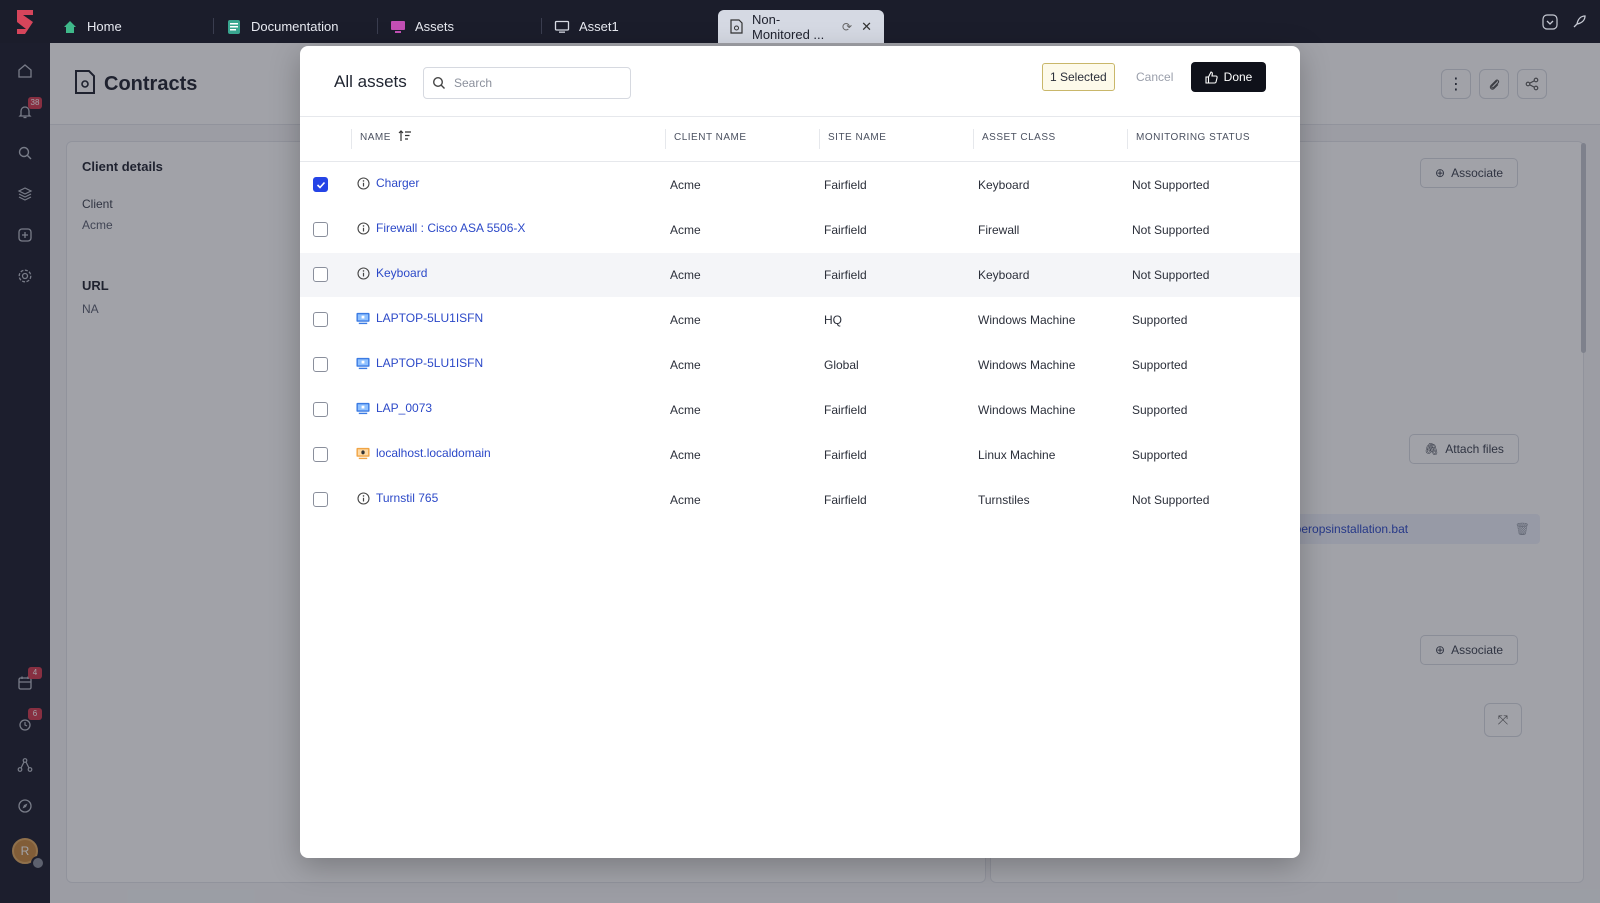 The image size is (1600, 903). What do you see at coordinates (841, 365) in the screenshot?
I see `site-name-cell: Global` at bounding box center [841, 365].